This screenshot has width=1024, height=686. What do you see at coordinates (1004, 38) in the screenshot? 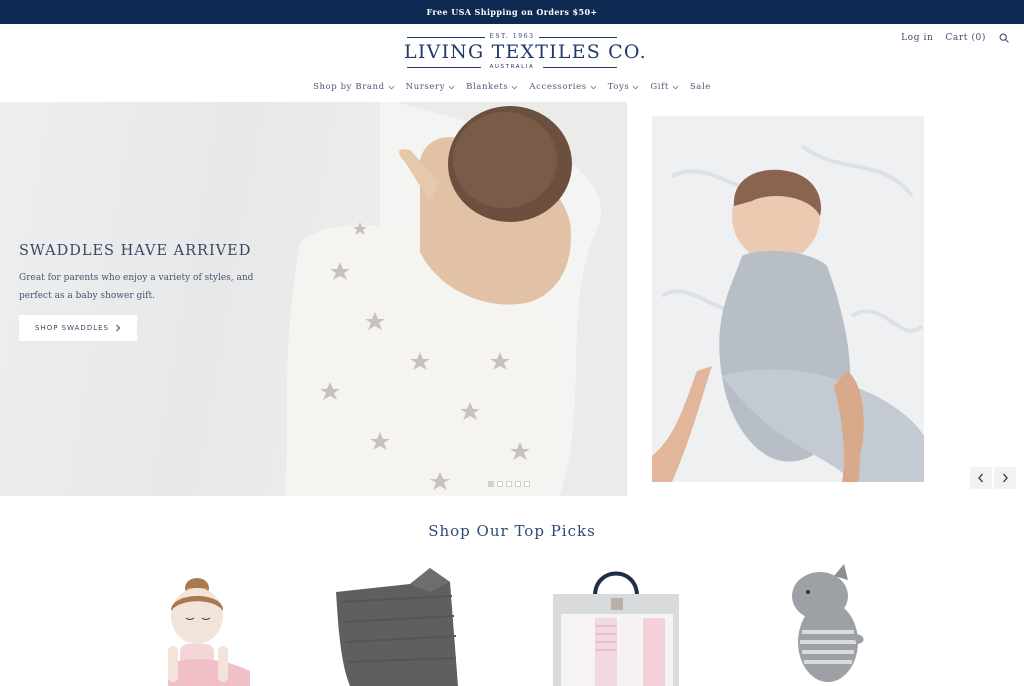
I see `search-icon` at bounding box center [1004, 38].